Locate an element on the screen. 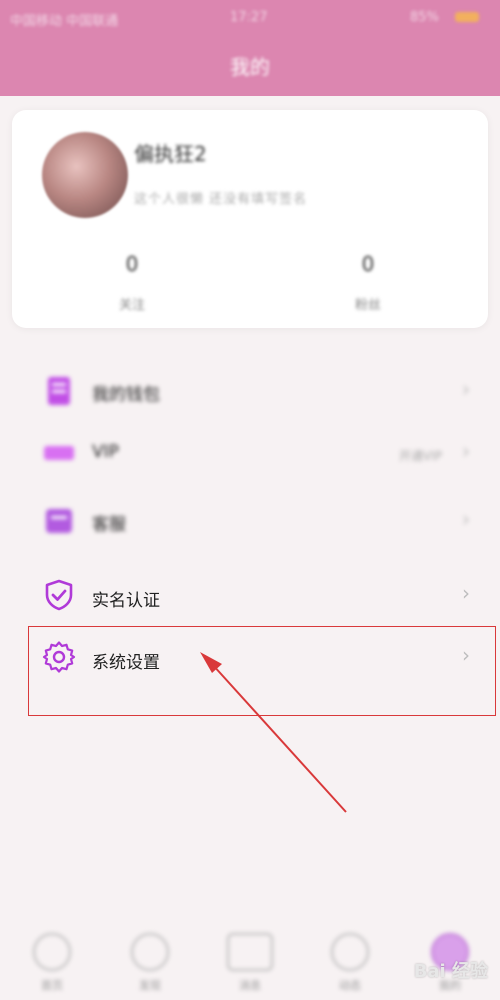 Image resolution: width=500 pixels, height=1000 pixels. tab-moments: 动态 is located at coordinates (350, 963).